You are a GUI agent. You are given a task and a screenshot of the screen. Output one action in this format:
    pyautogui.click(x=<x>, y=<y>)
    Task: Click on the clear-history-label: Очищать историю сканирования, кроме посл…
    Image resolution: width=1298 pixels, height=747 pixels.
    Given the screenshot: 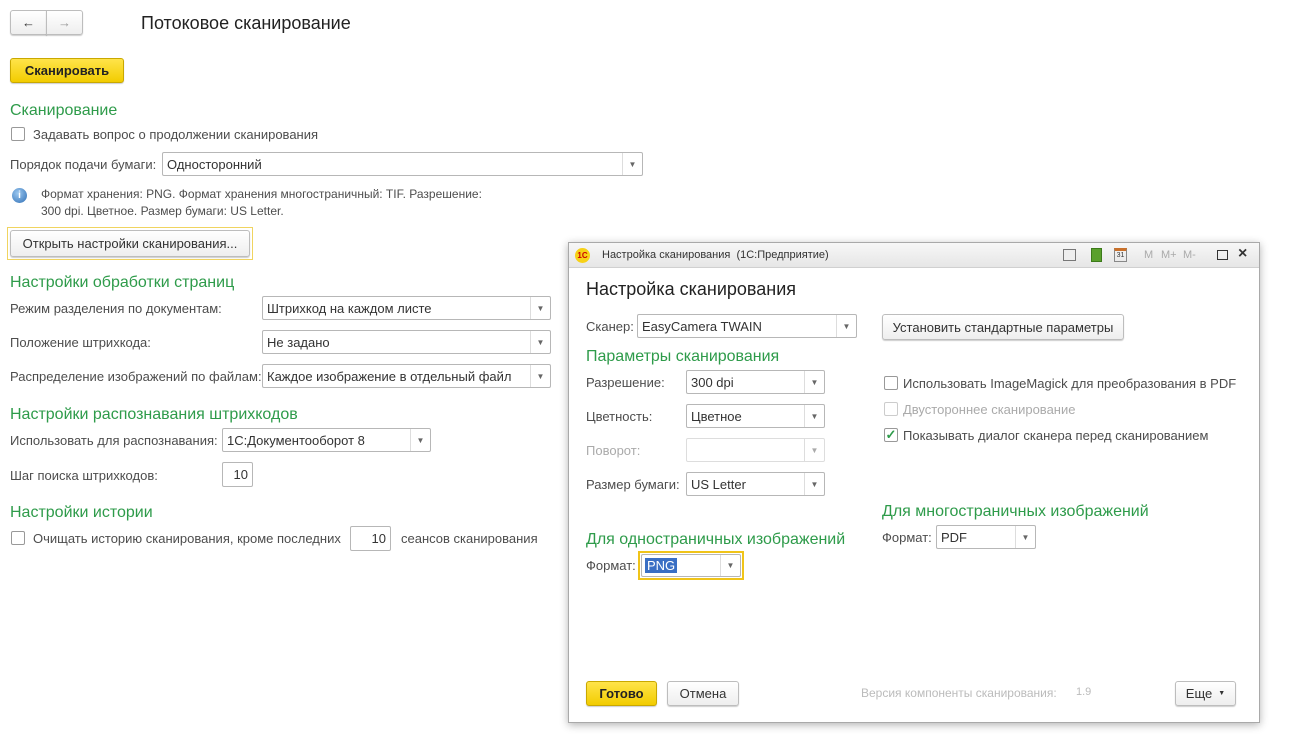 What is the action you would take?
    pyautogui.click(x=187, y=538)
    